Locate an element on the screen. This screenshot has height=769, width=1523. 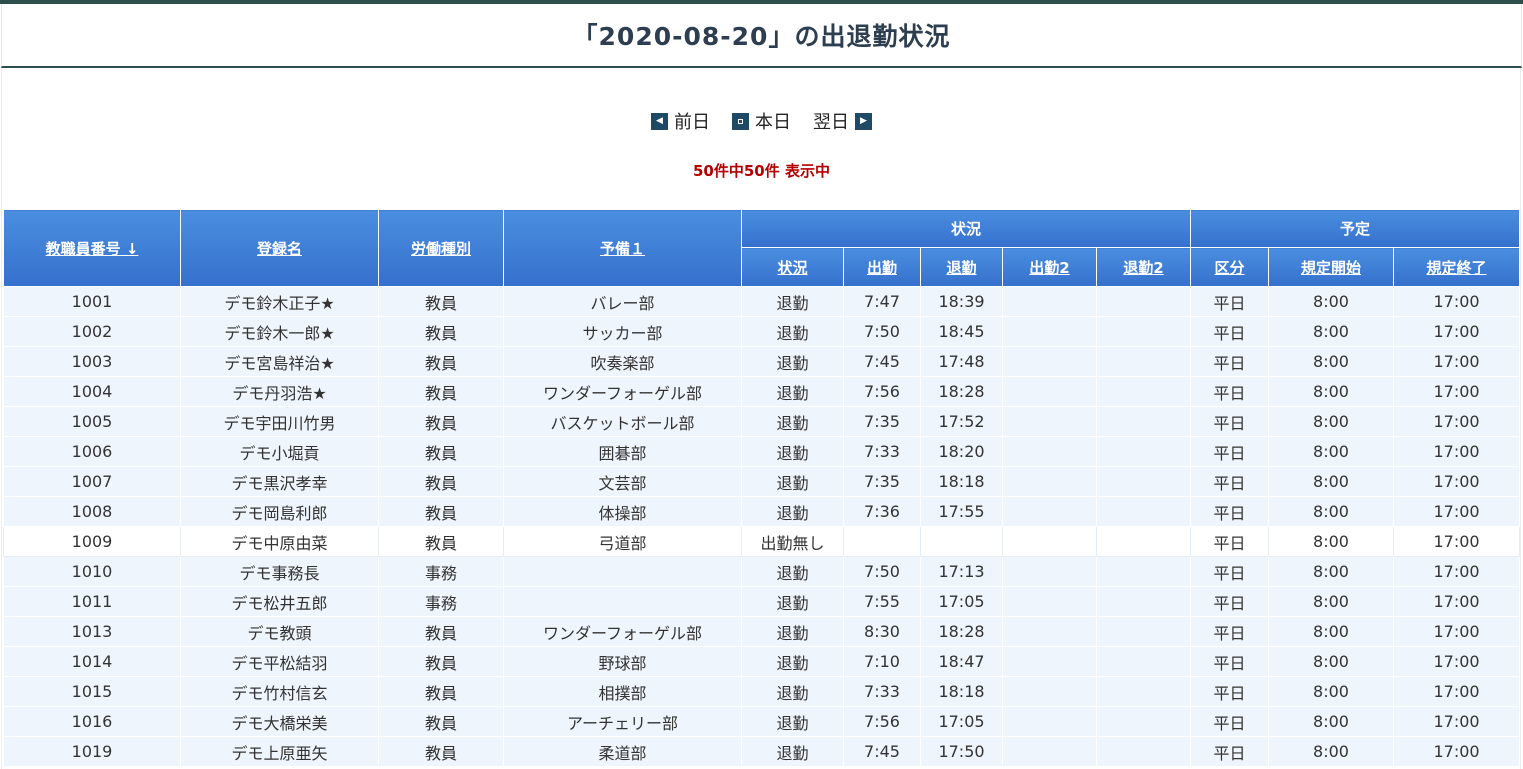
table-row: 1006 デモ小堀貢 教員 囲碁部 退勤 7:33 18:20 平日 8:00 17:00 is located at coordinates (762, 451).